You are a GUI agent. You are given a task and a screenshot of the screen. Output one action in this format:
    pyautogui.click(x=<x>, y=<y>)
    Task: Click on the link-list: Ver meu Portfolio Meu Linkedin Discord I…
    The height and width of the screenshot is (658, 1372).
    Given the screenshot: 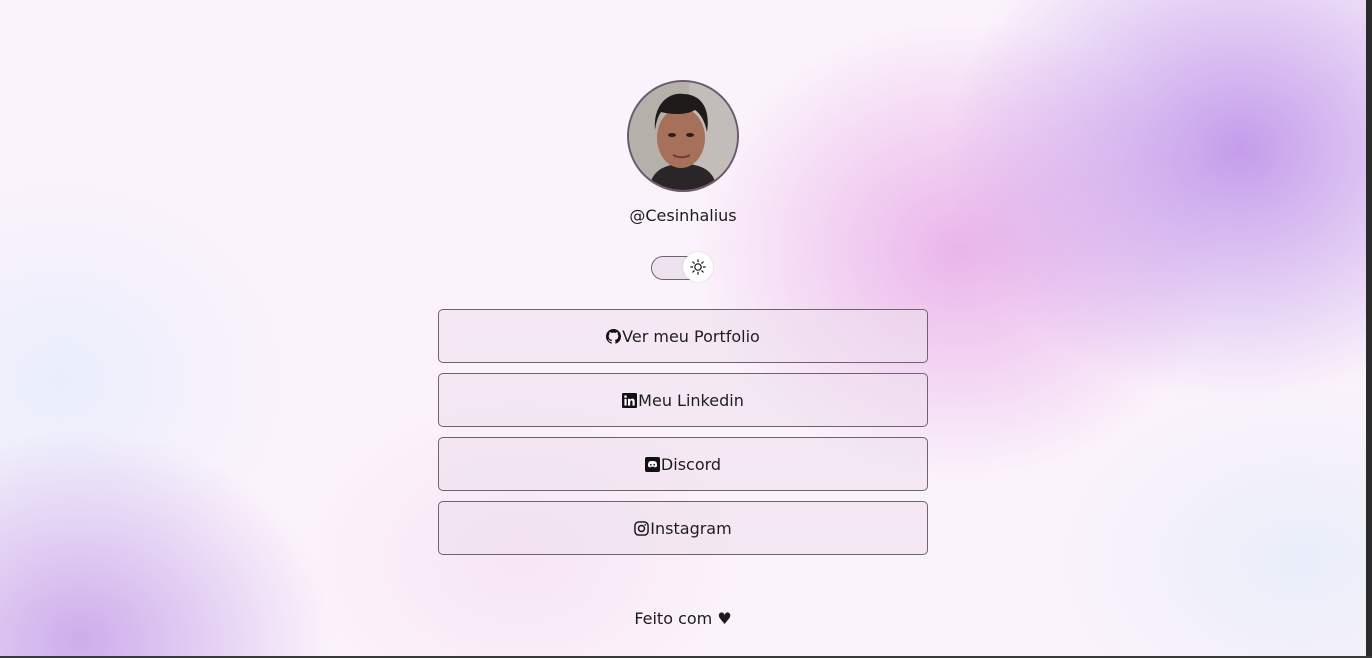 What is the action you would take?
    pyautogui.click(x=683, y=437)
    